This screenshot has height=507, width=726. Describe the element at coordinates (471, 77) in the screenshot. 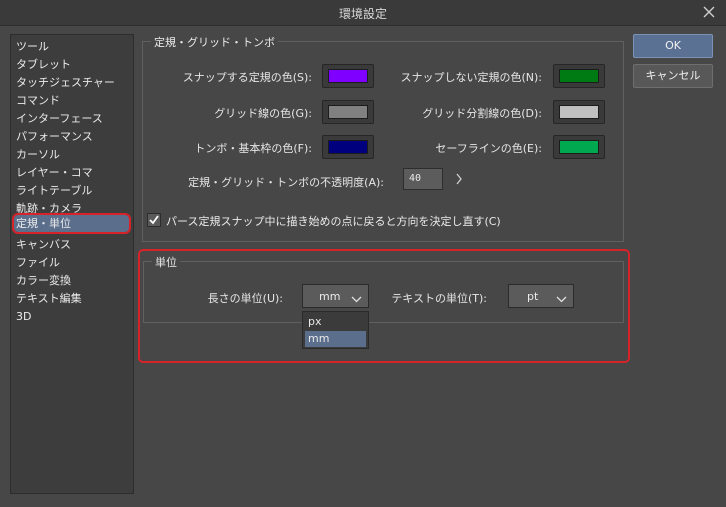

I see `nosnap-color-label: スナップしない定規の色(N):` at that location.